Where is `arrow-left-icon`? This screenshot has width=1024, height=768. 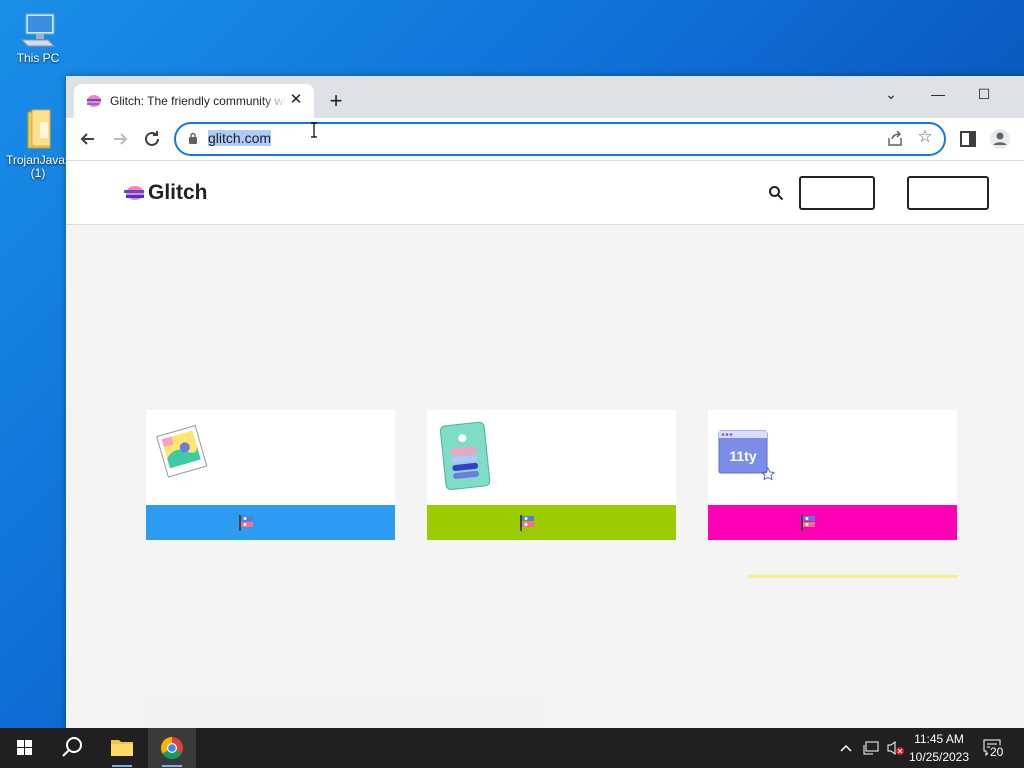
arrow-left-icon is located at coordinates (87, 139).